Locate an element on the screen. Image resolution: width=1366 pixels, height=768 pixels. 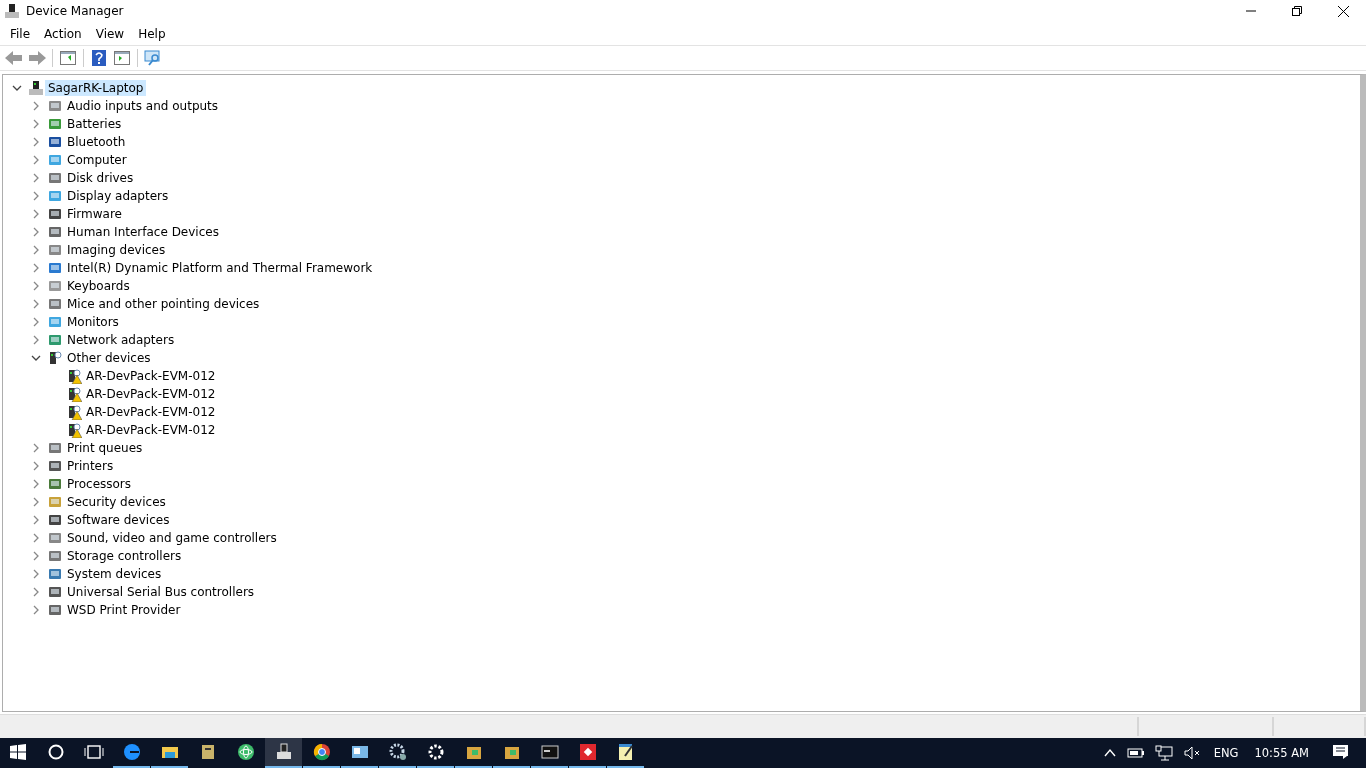
scan-hardware-button is located at coordinates (153, 58).